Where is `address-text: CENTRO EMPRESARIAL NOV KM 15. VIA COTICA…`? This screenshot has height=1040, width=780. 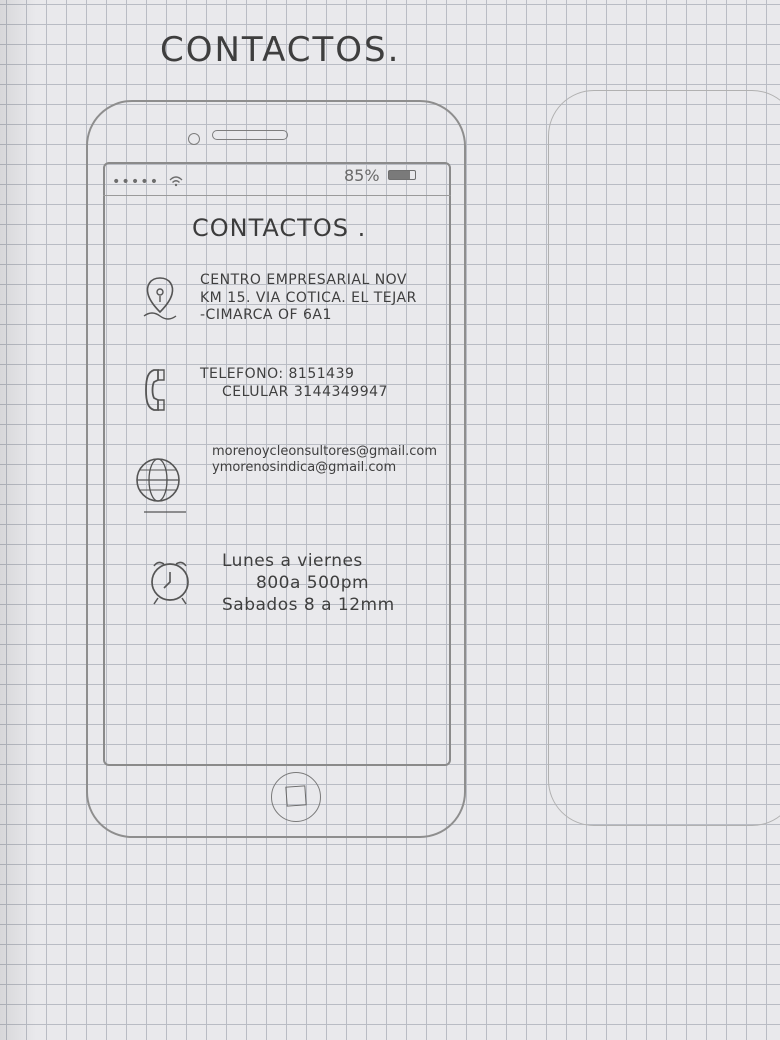
address-text: CENTRO EMPRESARIAL NOV KM 15. VIA COTICA… is located at coordinates (308, 298).